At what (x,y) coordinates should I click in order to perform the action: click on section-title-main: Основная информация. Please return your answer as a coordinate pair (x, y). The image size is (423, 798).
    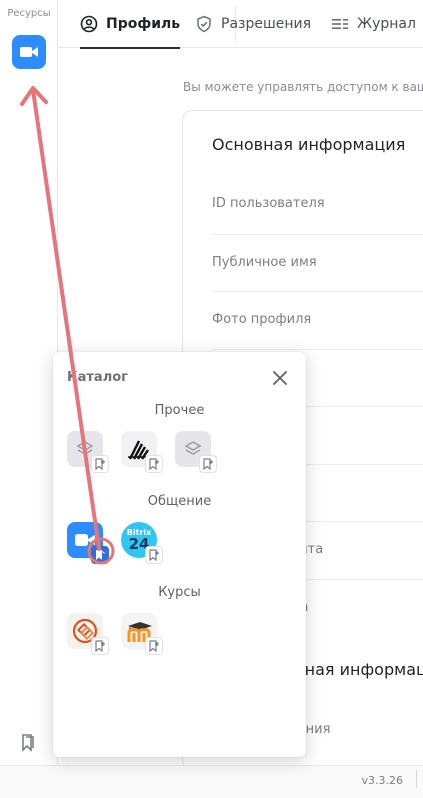
    Looking at the image, I should click on (309, 144).